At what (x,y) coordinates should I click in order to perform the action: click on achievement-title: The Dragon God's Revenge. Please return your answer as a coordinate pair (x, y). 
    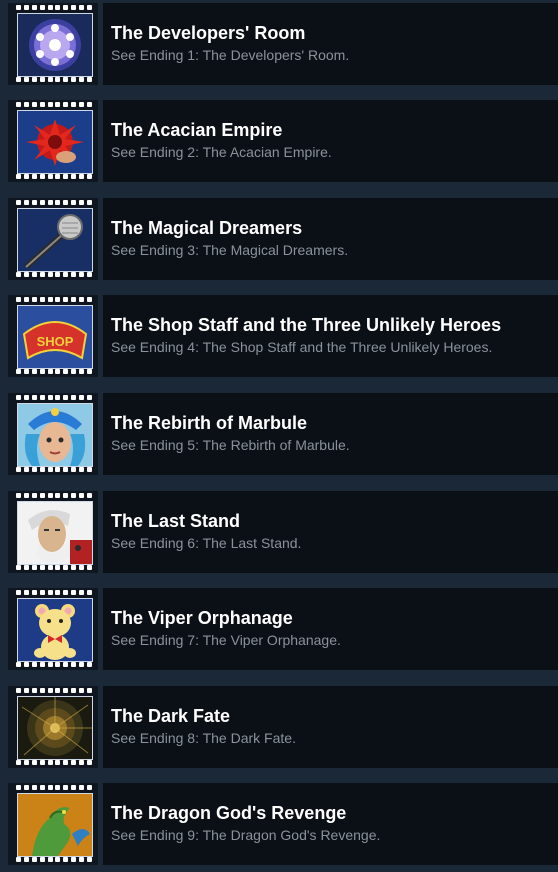
    Looking at the image, I should click on (229, 813).